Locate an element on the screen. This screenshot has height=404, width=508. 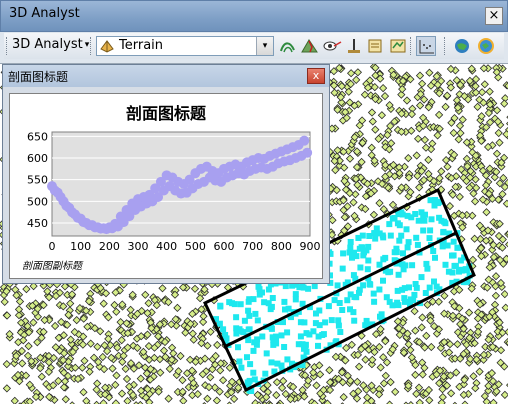
contour-icon is located at coordinates (288, 46).